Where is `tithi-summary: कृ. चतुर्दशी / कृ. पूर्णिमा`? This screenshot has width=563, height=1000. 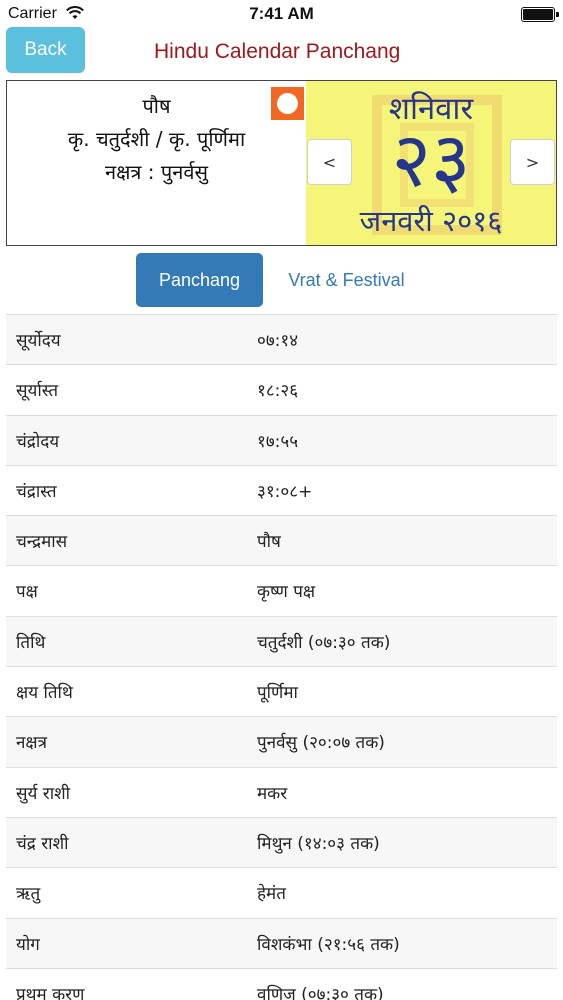
tithi-summary: कृ. चतुर्दशी / कृ. पूर्णिमा is located at coordinates (156, 139).